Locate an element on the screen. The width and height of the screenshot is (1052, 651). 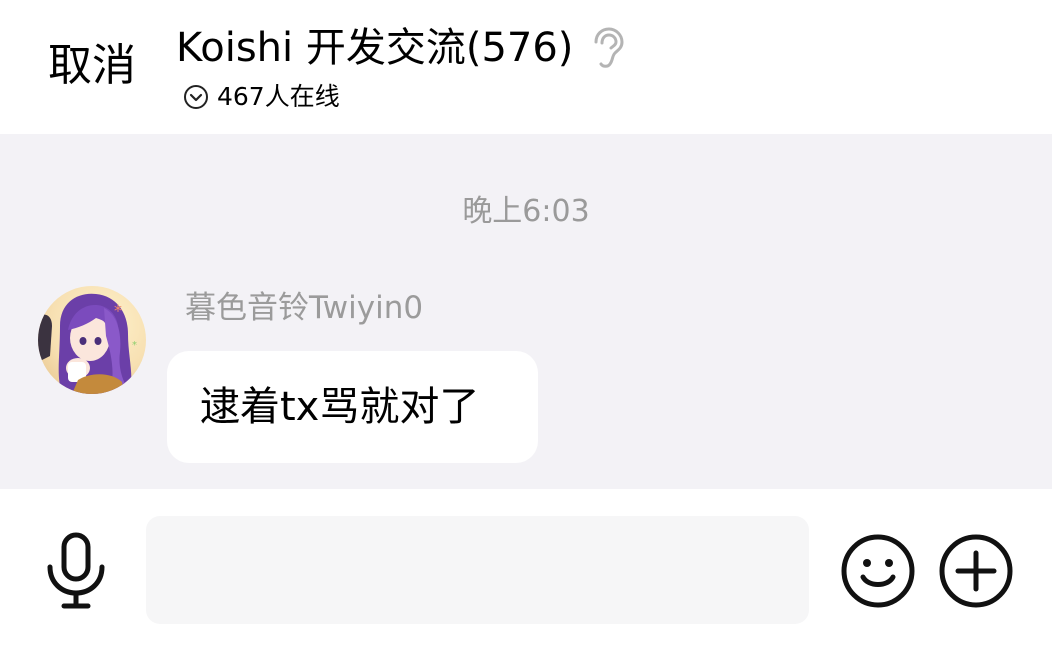
message-text: 逮着tx骂就对了 is located at coordinates (340, 407).